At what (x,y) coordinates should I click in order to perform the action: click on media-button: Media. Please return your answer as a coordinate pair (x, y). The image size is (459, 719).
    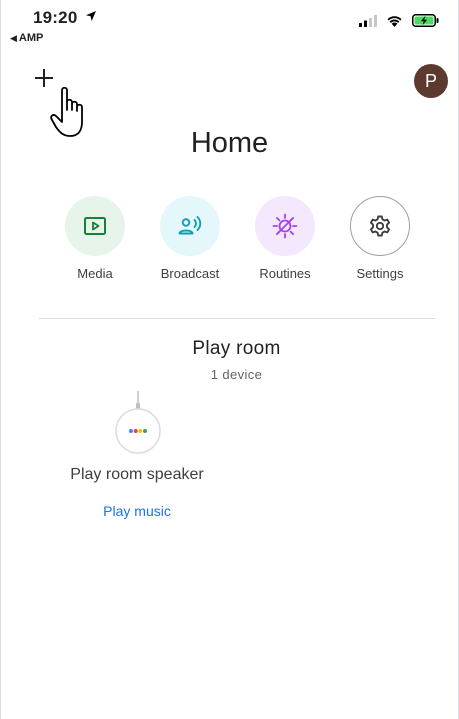
    Looking at the image, I should click on (95, 238).